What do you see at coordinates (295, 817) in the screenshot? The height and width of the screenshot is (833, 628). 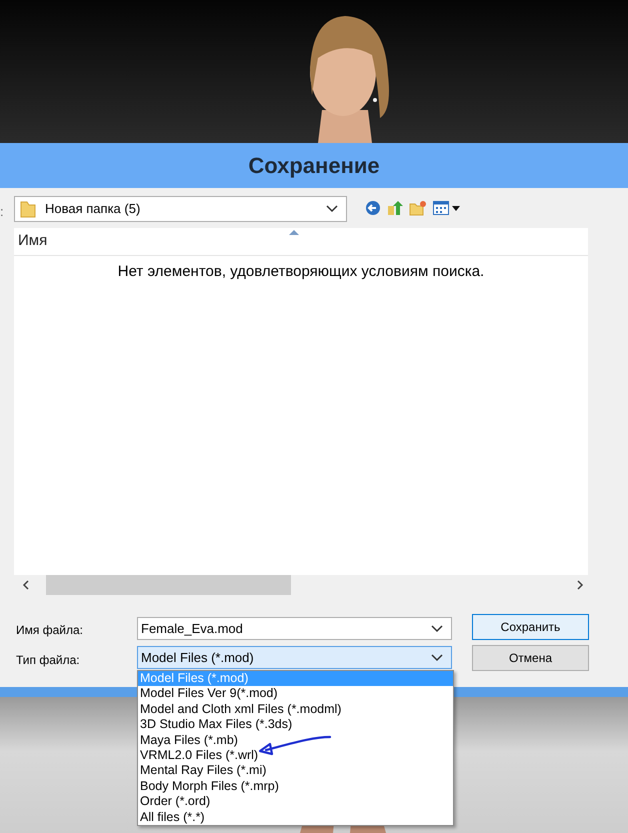 I see `file-type-option: All files (*.*)` at bounding box center [295, 817].